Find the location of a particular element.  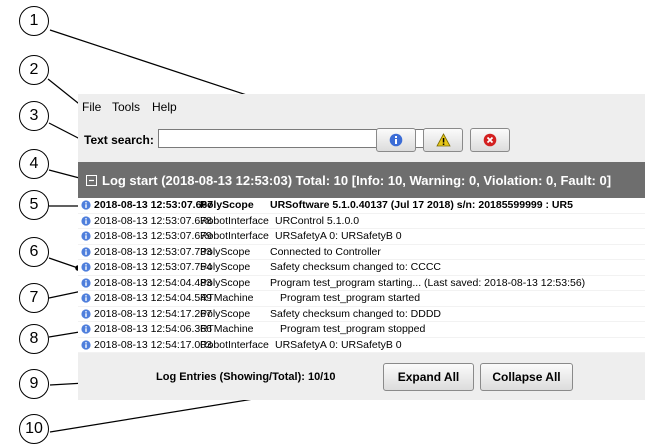

log-message: URControl 5.1.0.0 is located at coordinates (317, 220).